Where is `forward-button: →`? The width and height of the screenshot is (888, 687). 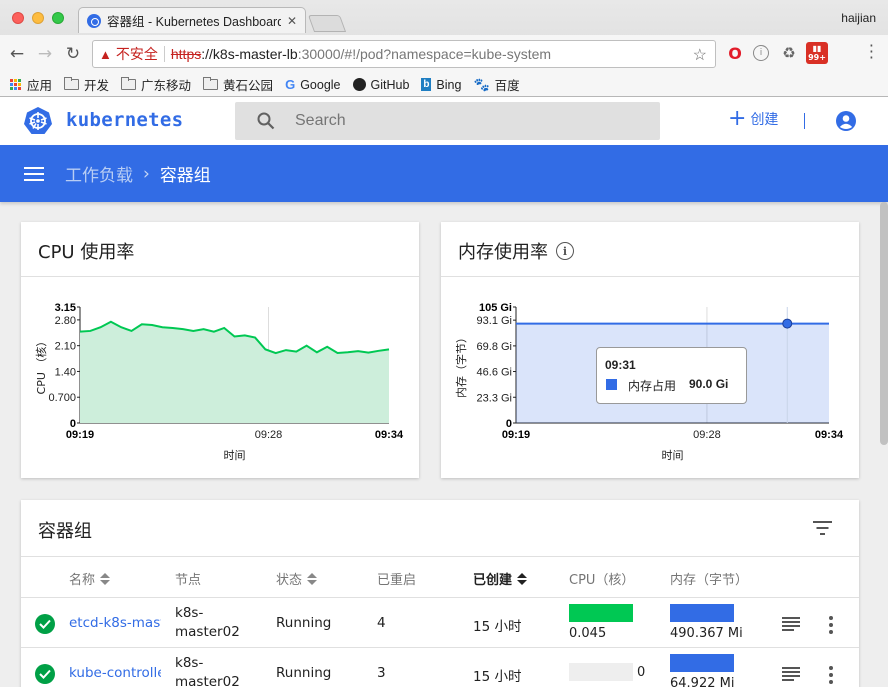 forward-button: → is located at coordinates (45, 54).